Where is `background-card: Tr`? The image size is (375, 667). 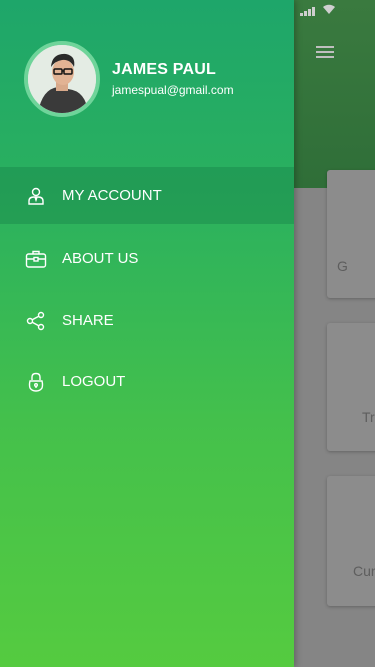
background-card: Tr is located at coordinates (351, 387).